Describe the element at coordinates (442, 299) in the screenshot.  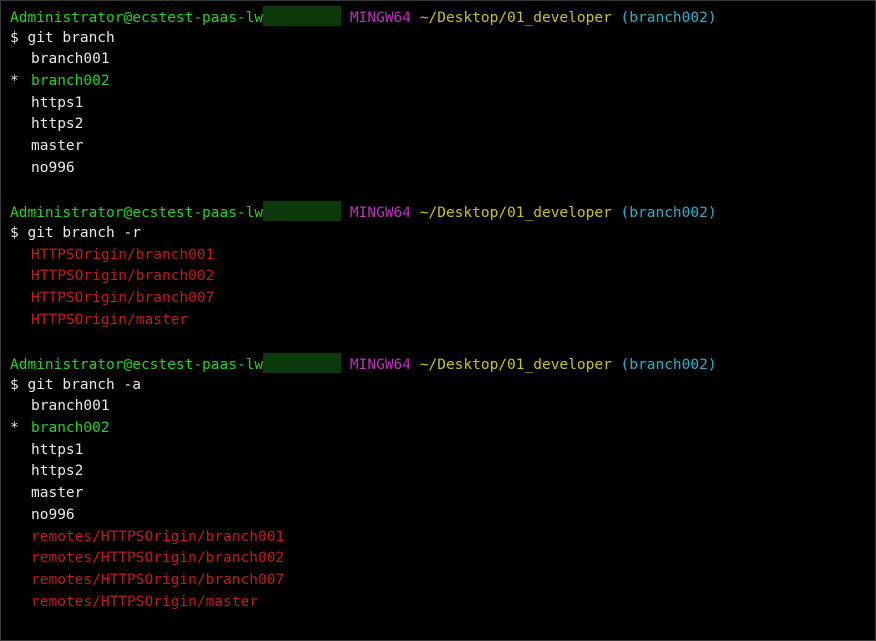
I see `branch-list-item: HTTPSOrigin/branch007` at that location.